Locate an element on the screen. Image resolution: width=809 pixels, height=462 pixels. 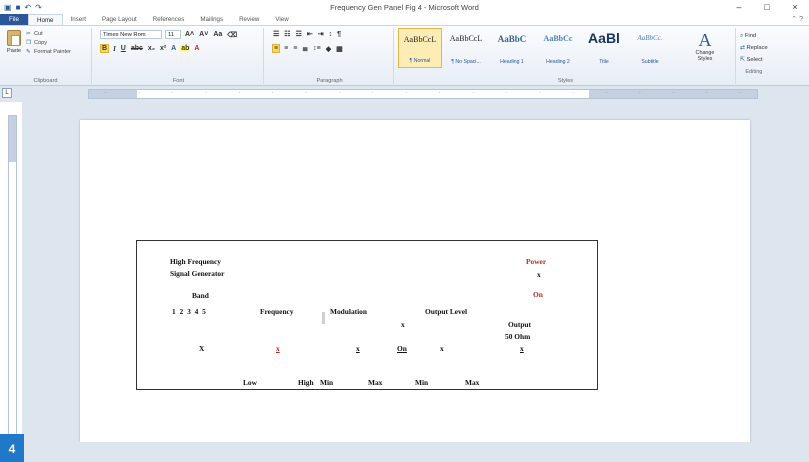
copy-button: ❐ Copy is located at coordinates (48, 43).